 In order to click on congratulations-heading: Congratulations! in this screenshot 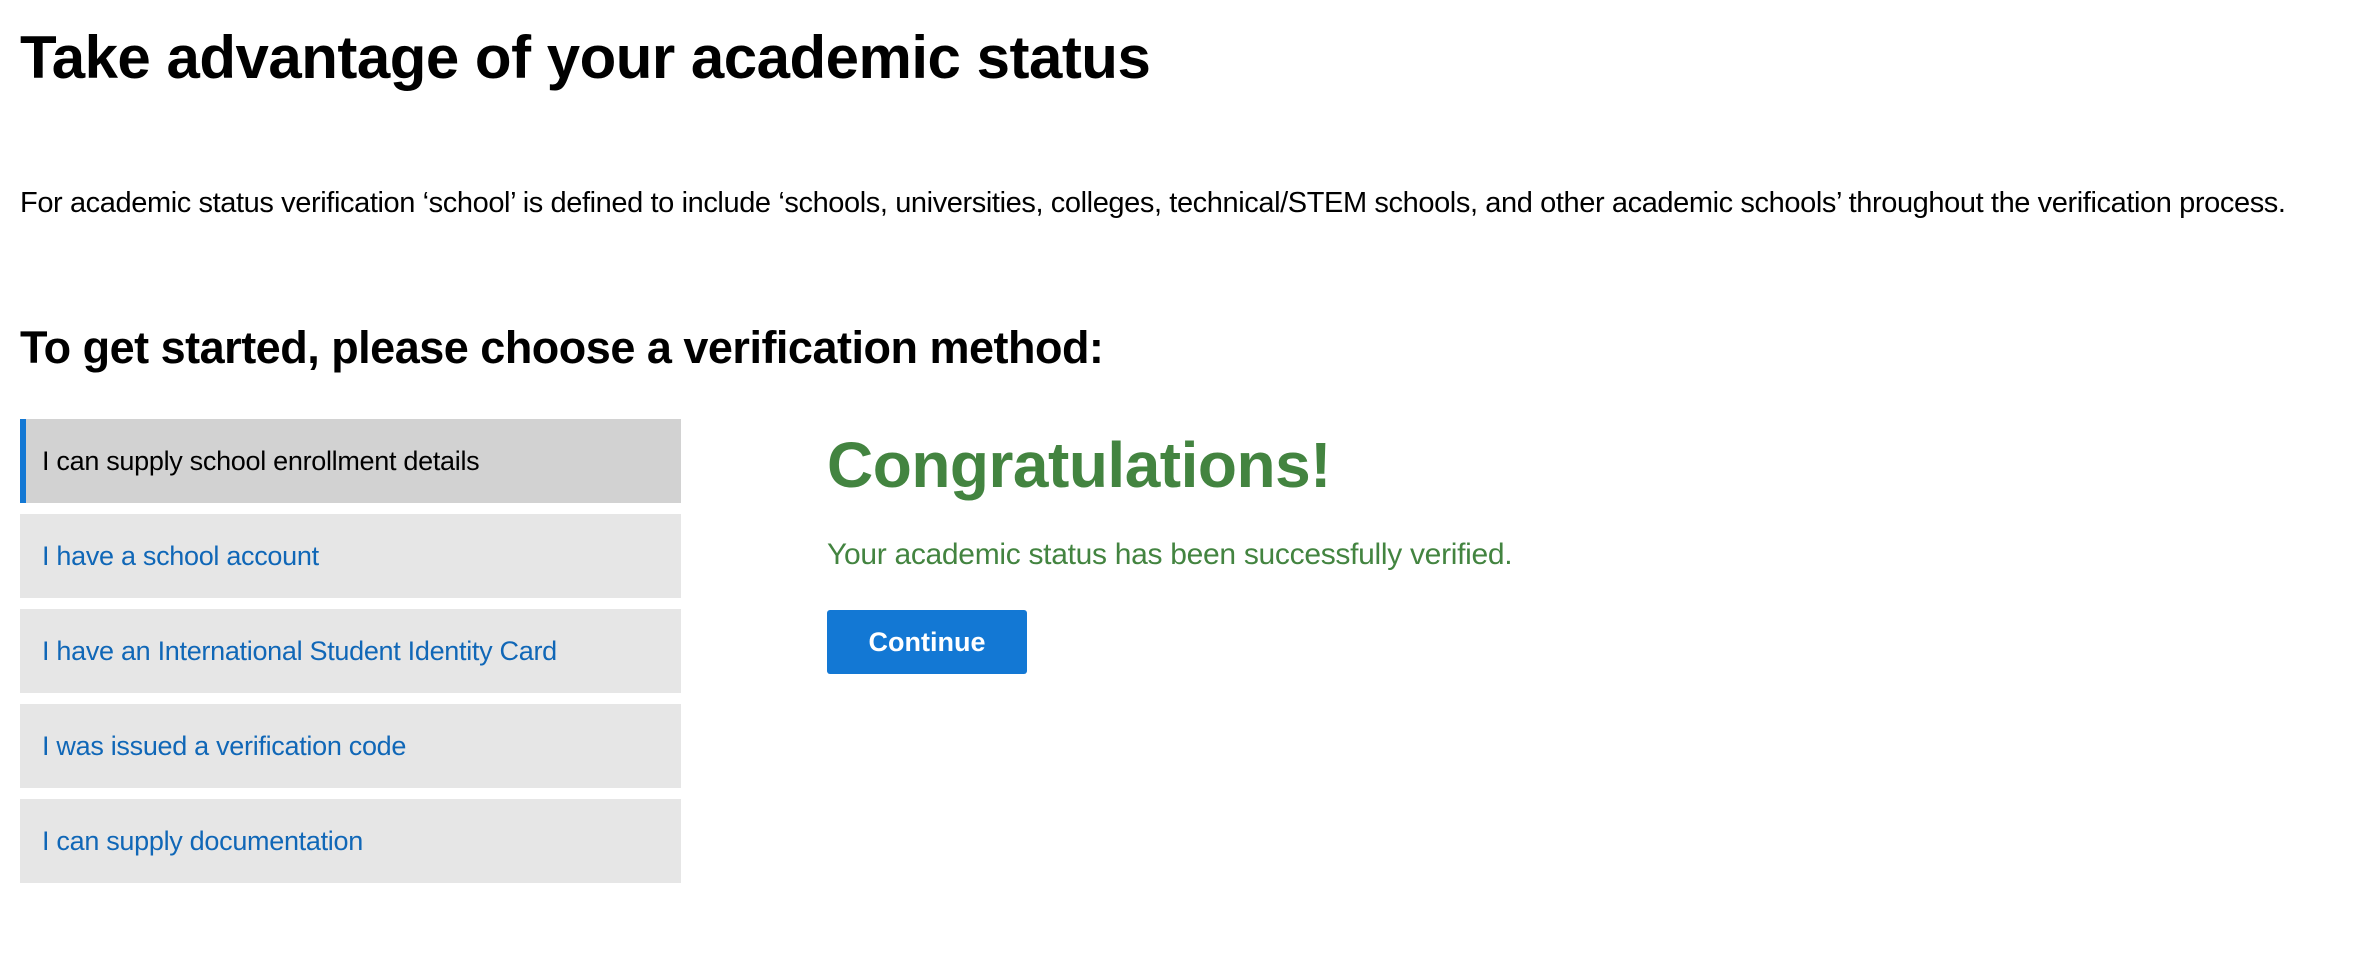, I will do `click(1079, 465)`.